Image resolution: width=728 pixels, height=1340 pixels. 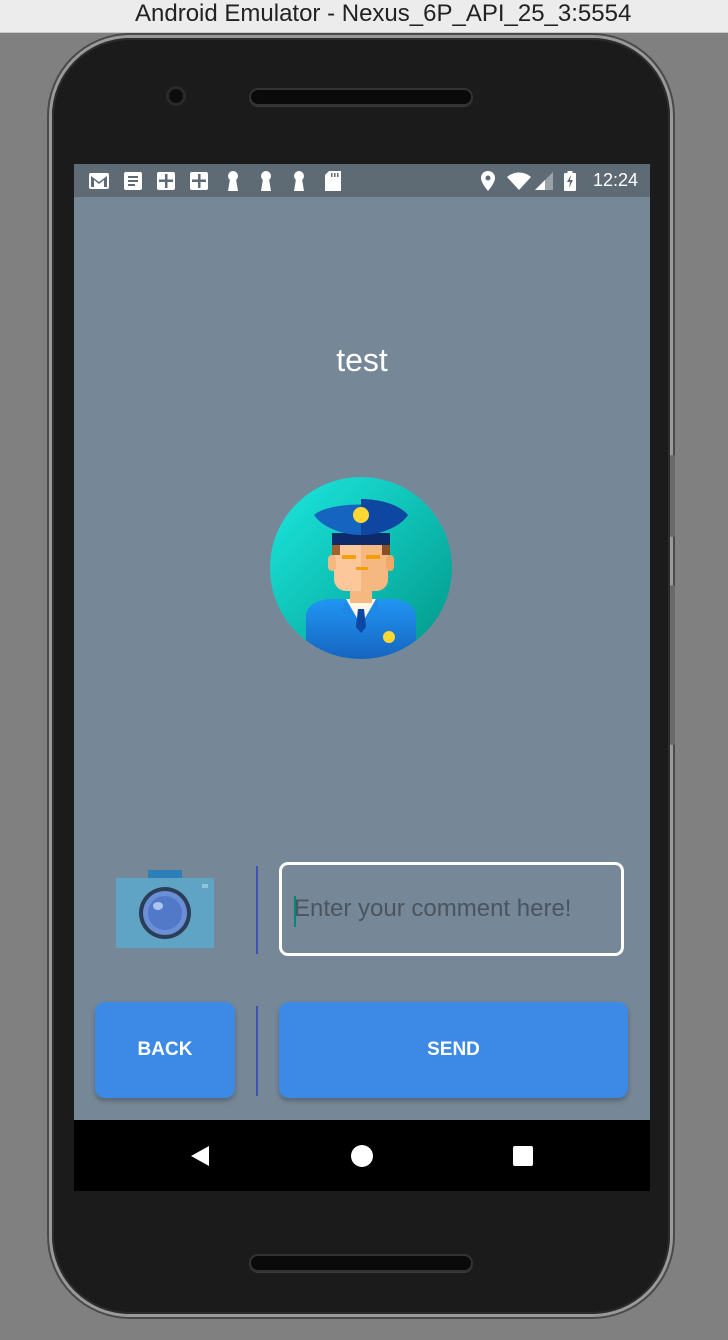 What do you see at coordinates (615, 180) in the screenshot?
I see `status-time: 12:24` at bounding box center [615, 180].